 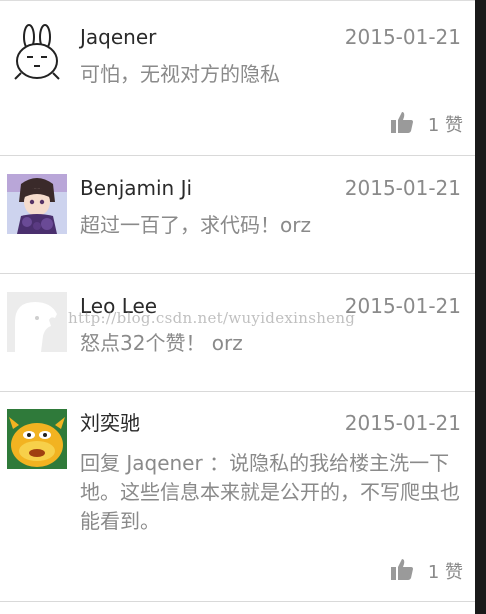 I want to click on watermark-text: http://blog.csdn.net/wuyidexinsheng, so click(x=212, y=318).